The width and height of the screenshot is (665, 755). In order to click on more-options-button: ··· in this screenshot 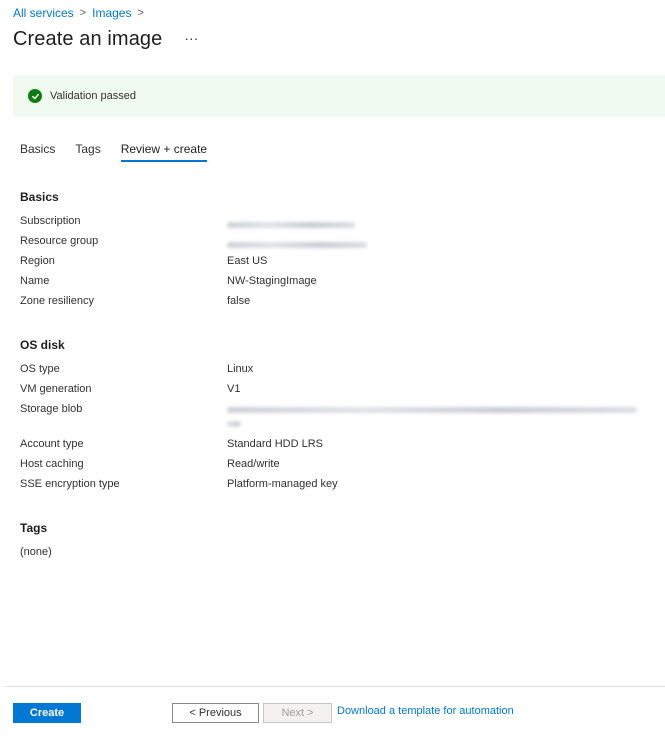, I will do `click(191, 38)`.